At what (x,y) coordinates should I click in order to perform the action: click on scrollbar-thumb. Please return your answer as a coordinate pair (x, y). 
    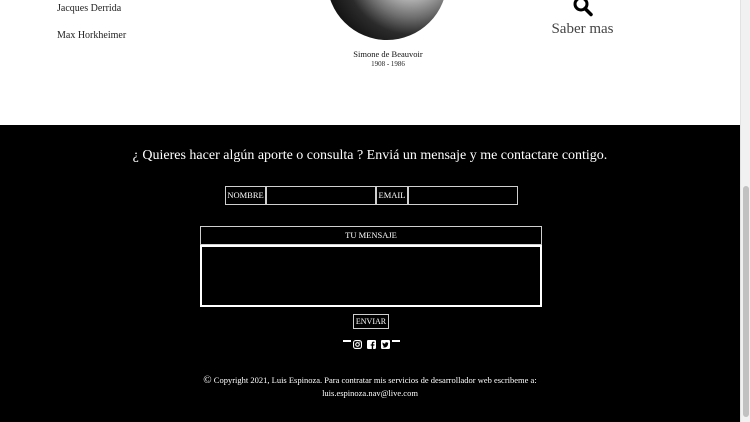
    Looking at the image, I should click on (746, 301).